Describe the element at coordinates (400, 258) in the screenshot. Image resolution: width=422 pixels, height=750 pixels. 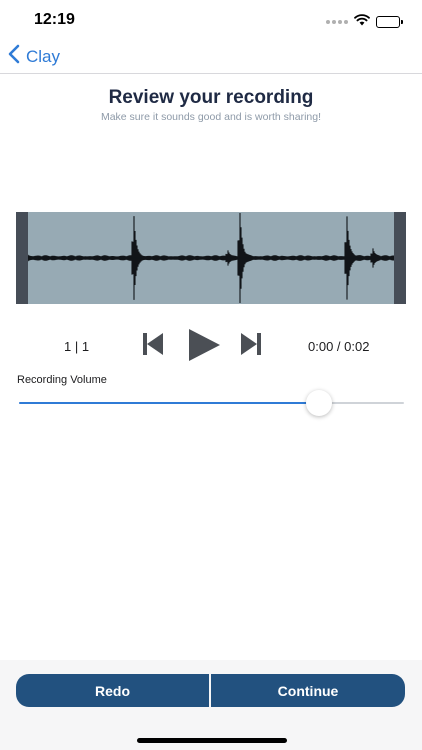
I see `trim-handle-right` at that location.